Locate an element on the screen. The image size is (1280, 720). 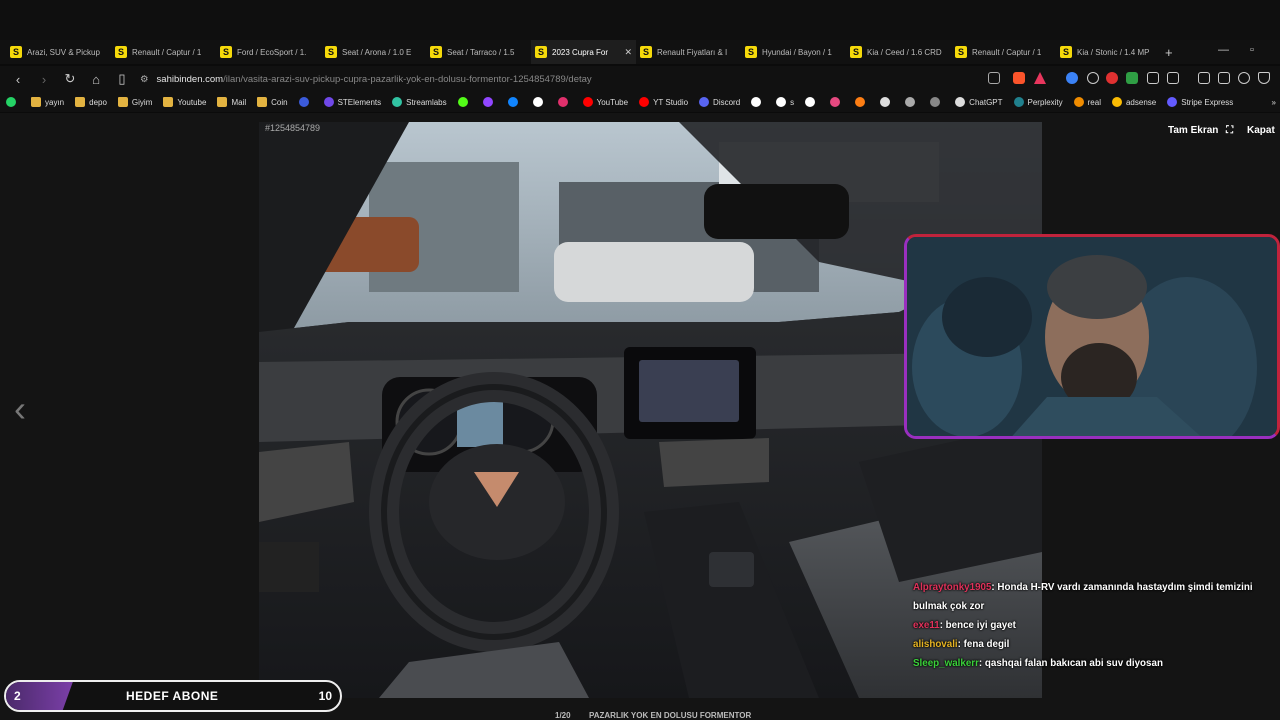
bookmark-item: STElements is located at coordinates (352, 102).